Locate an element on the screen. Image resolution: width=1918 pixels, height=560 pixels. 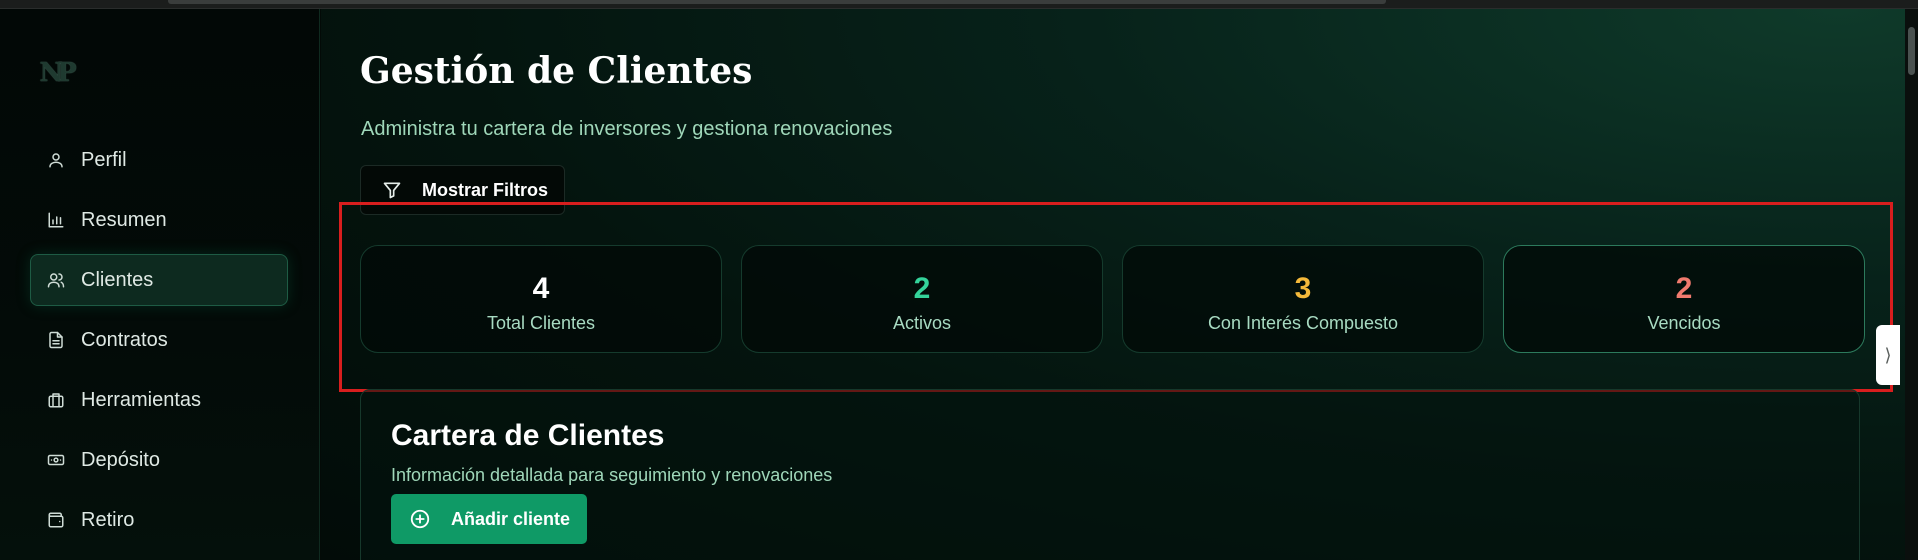
sidebar-item-label: Perfil is located at coordinates (104, 159).